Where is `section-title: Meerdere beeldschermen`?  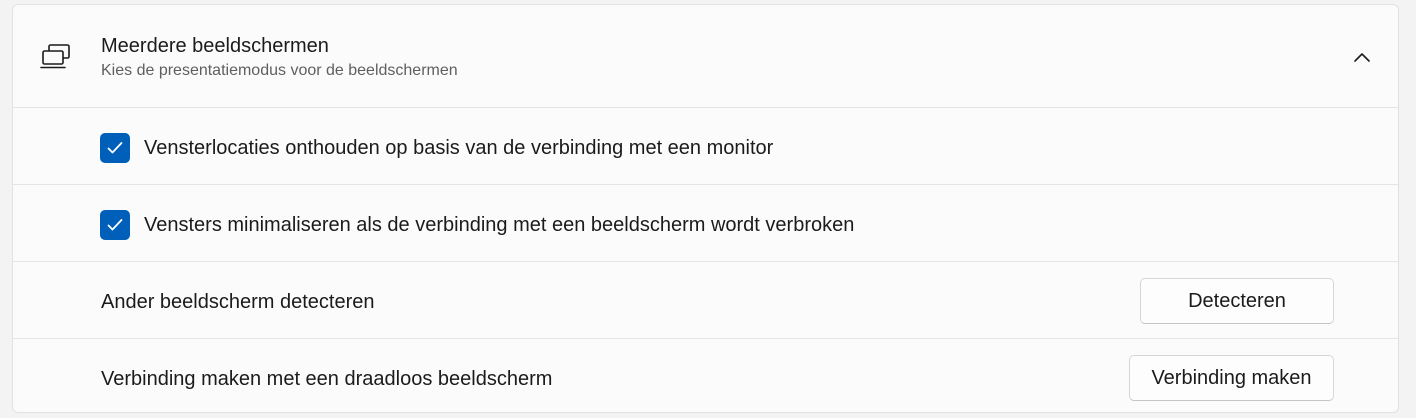 section-title: Meerdere beeldschermen is located at coordinates (215, 46).